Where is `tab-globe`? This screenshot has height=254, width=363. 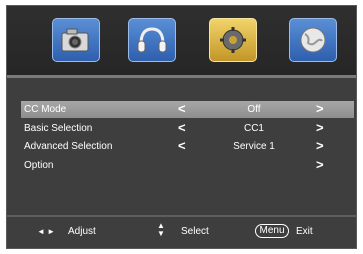 tab-globe is located at coordinates (313, 40).